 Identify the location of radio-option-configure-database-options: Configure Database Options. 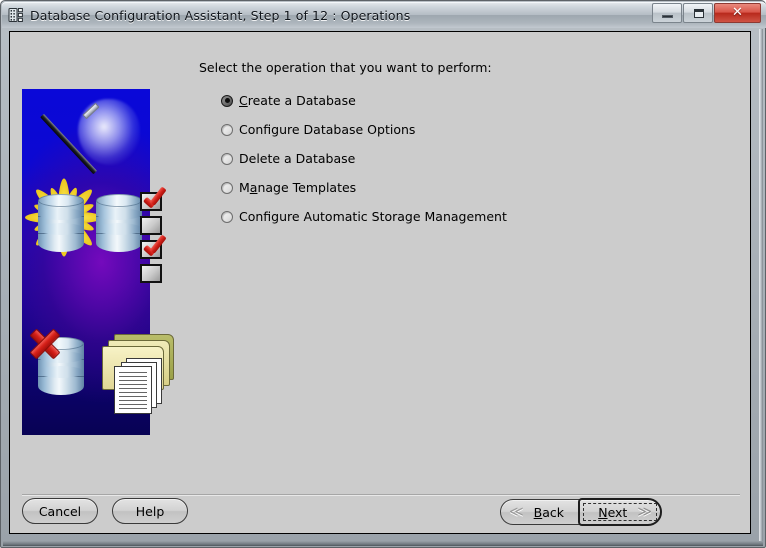
(471, 129).